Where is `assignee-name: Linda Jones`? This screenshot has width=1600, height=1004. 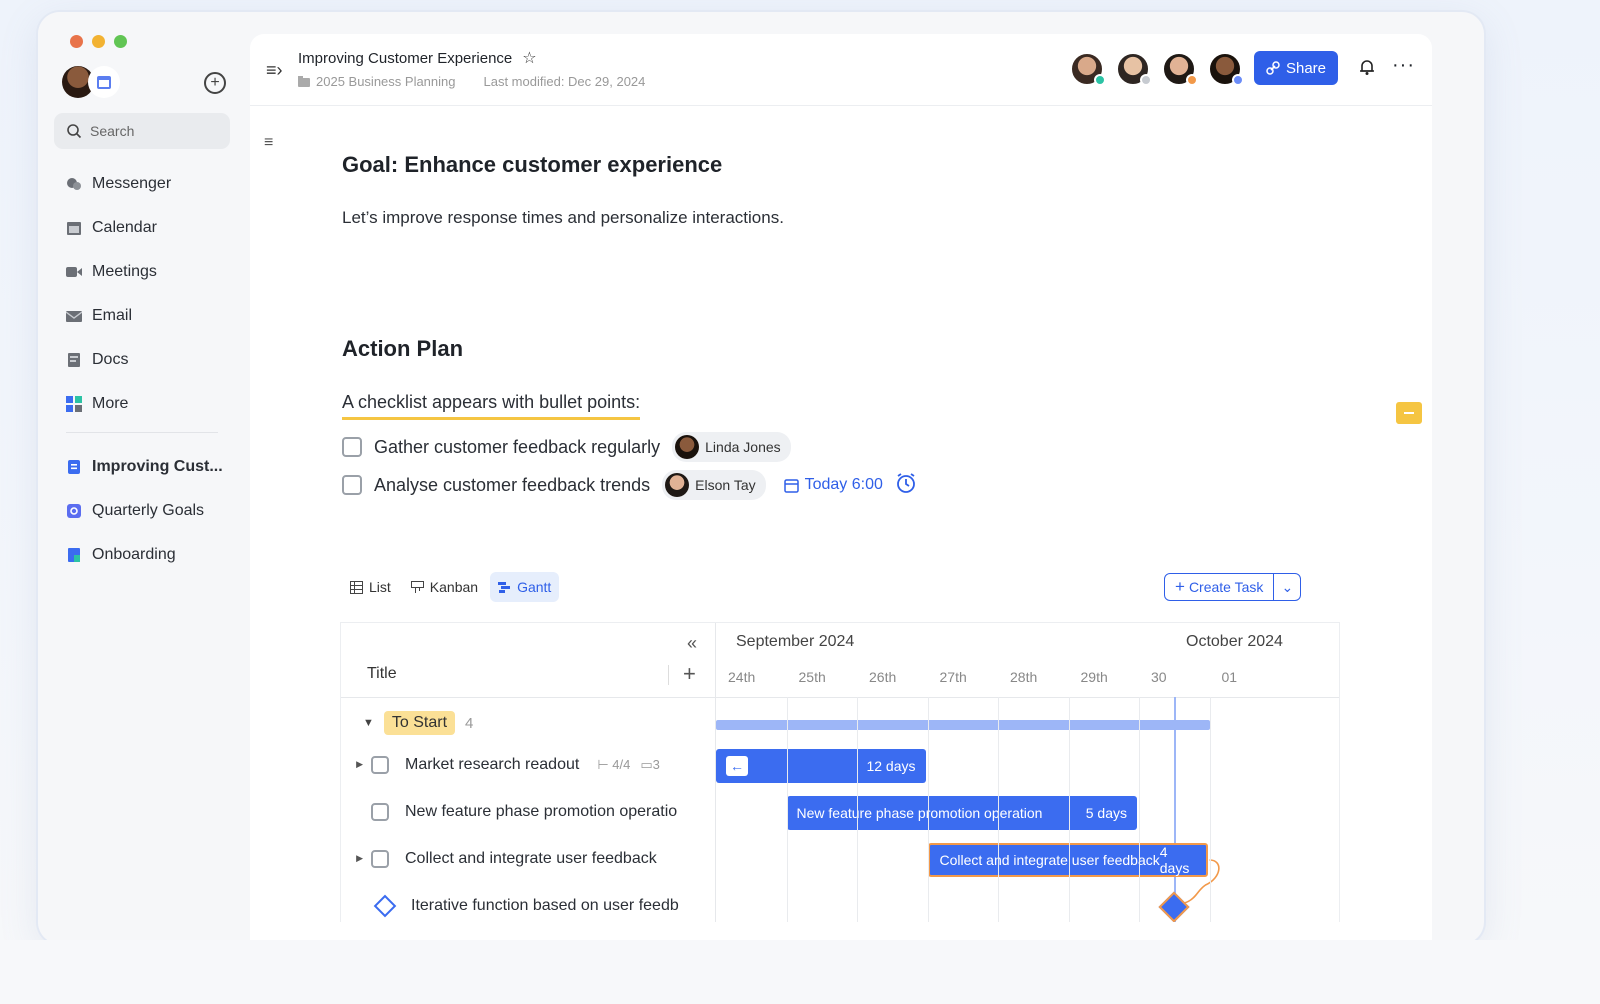
assignee-name: Linda Jones is located at coordinates (743, 447).